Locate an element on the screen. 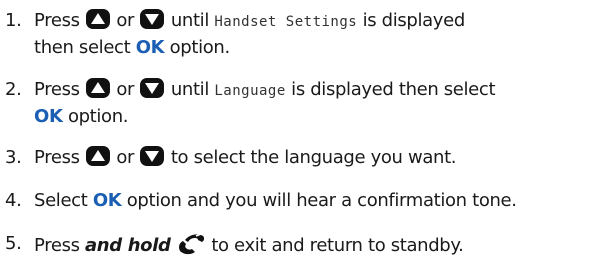  step-number: 4. is located at coordinates (13, 200).